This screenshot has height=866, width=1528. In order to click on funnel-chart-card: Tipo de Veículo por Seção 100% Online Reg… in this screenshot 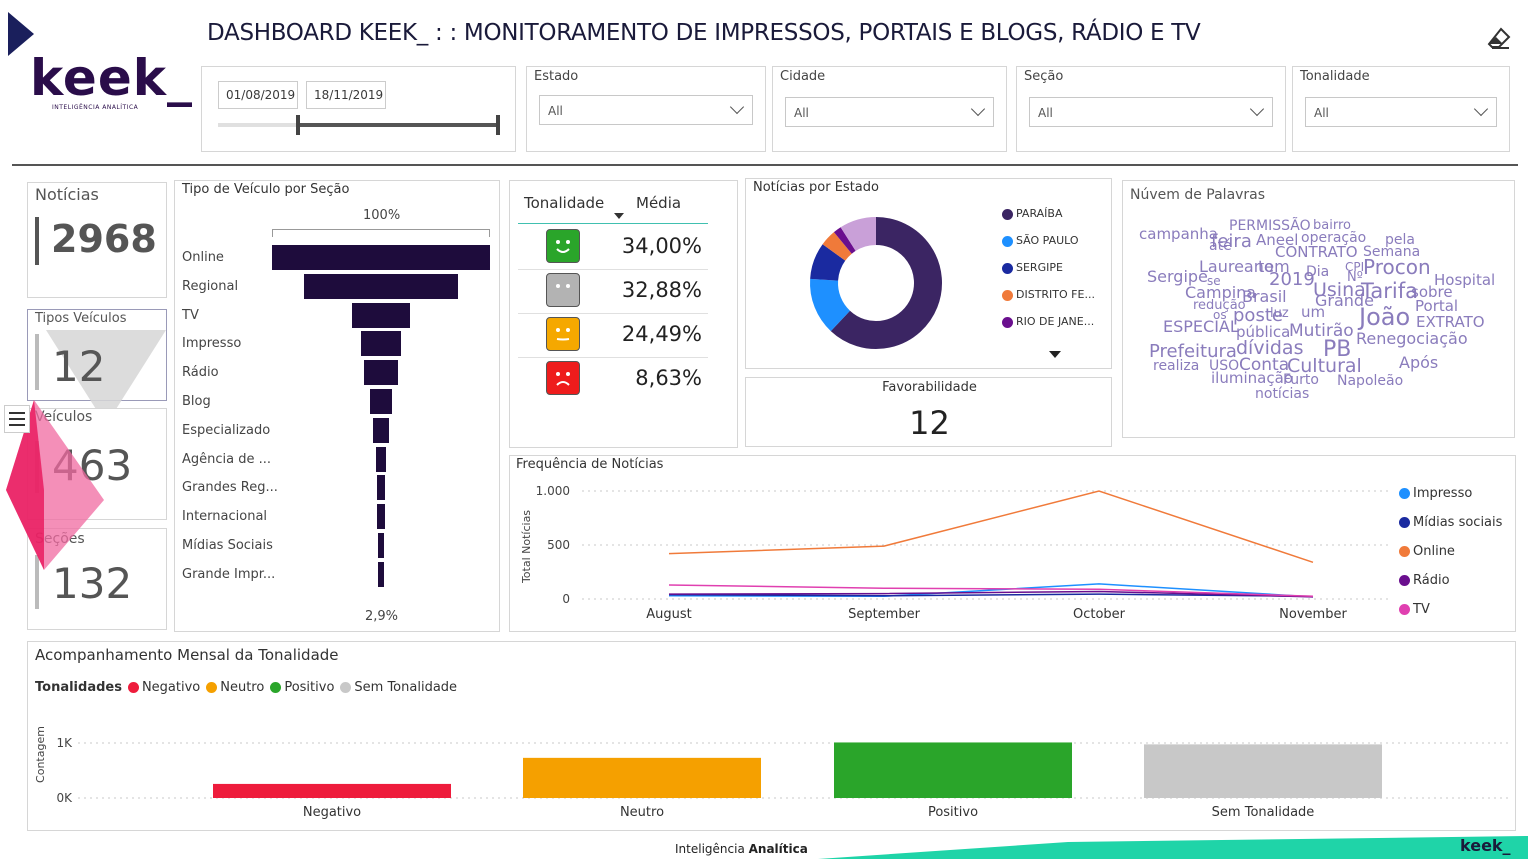, I will do `click(337, 406)`.